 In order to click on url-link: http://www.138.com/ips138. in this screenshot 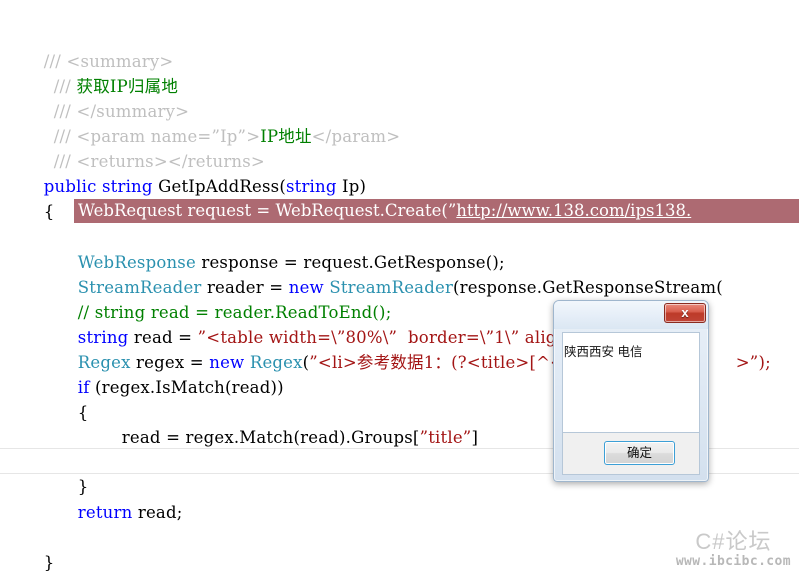, I will do `click(573, 210)`.